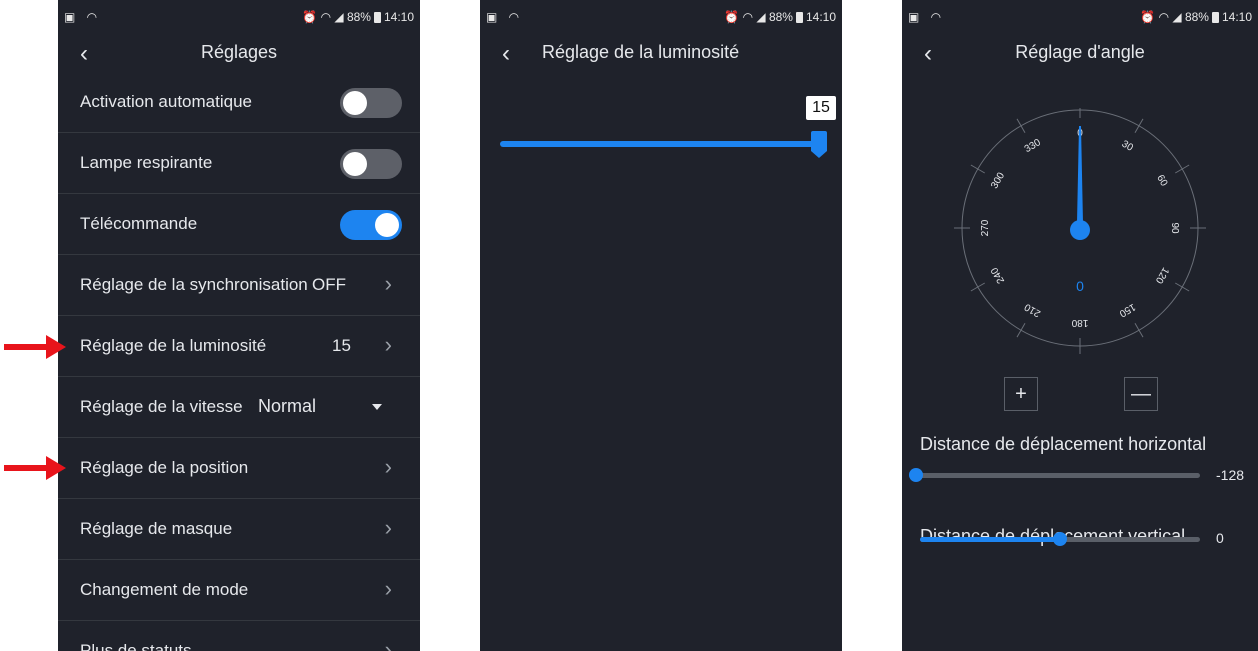  What do you see at coordinates (287, 406) in the screenshot?
I see `speed-select-value: Normal` at bounding box center [287, 406].